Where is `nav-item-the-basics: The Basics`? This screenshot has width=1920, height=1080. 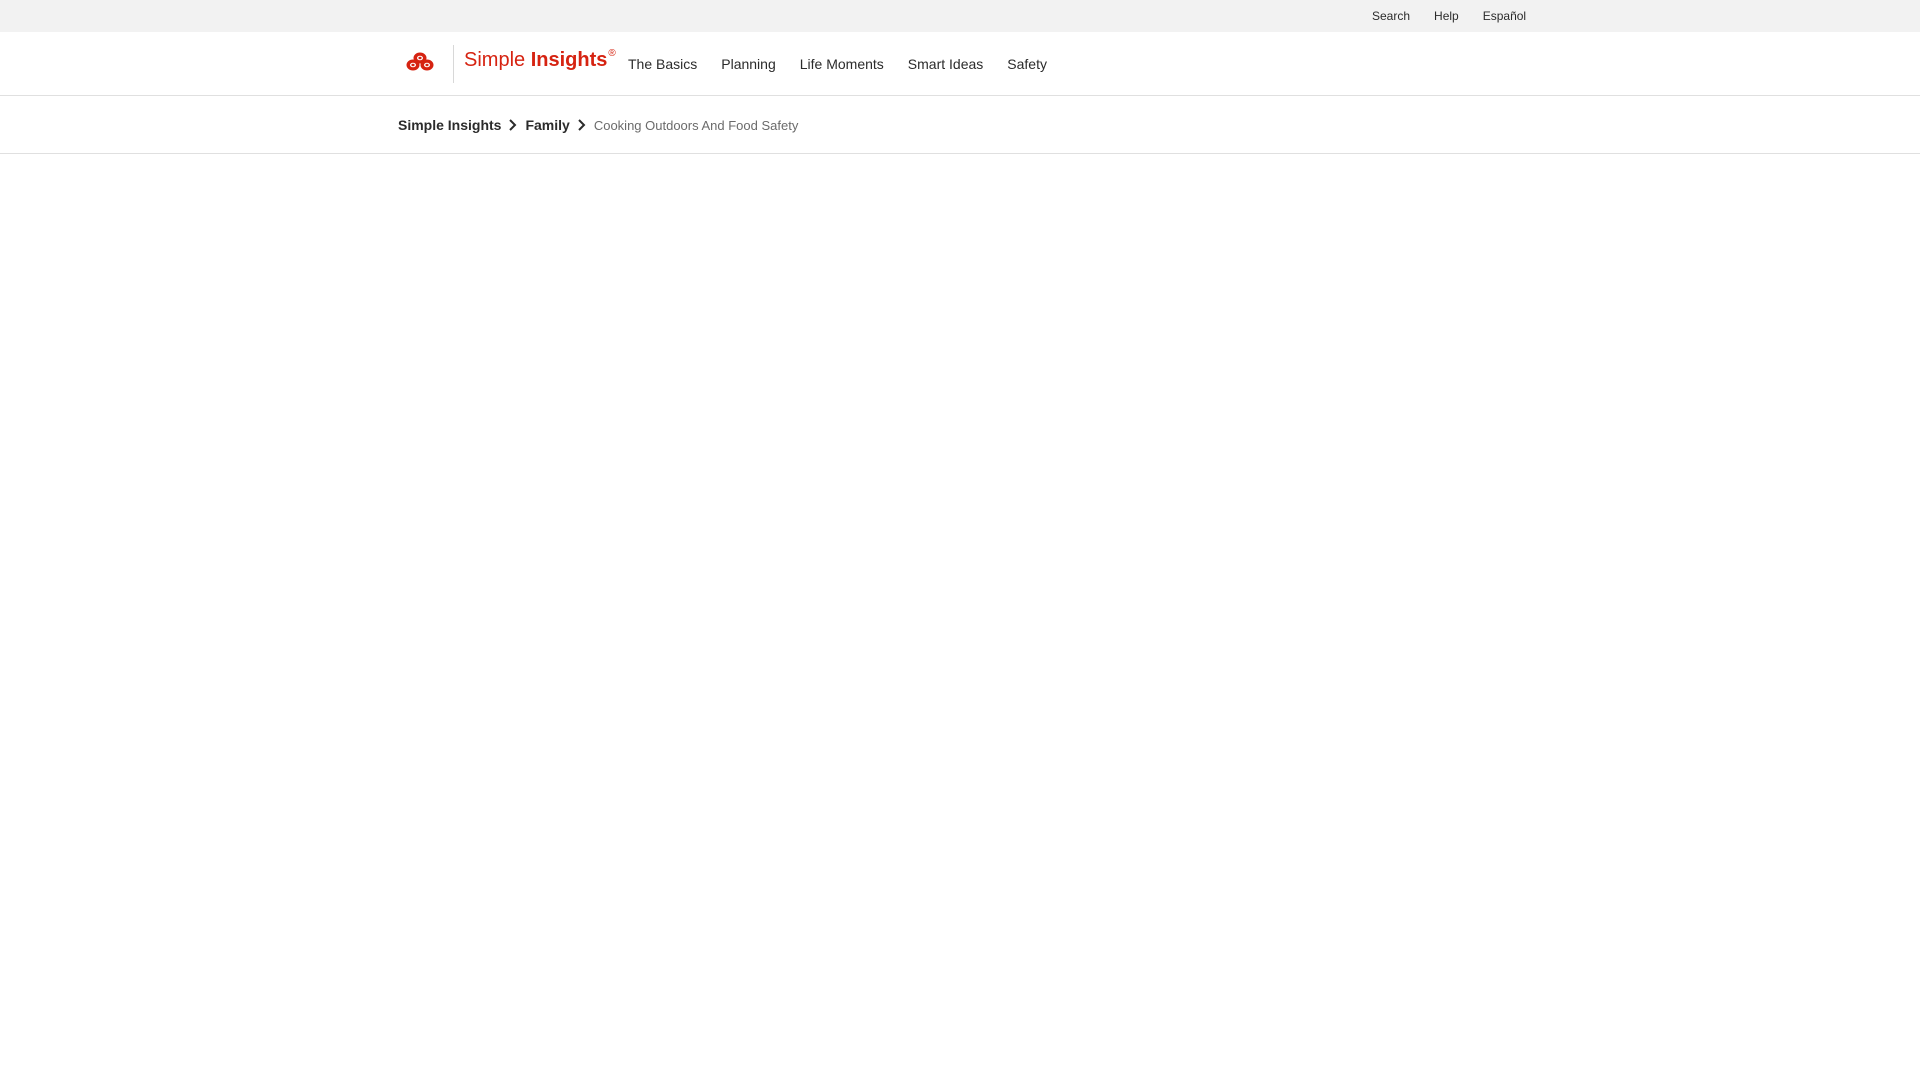
nav-item-the-basics: The Basics is located at coordinates (662, 64).